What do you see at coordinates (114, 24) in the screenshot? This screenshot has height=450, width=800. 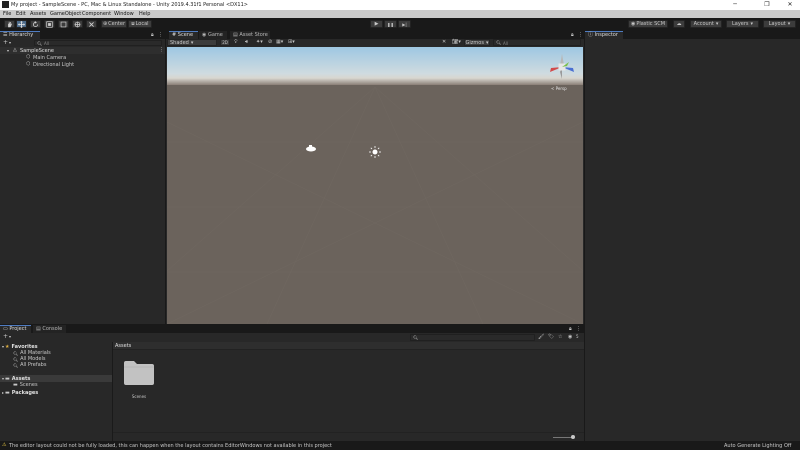 I see `pivot-center-toggle: ⊕ Center` at bounding box center [114, 24].